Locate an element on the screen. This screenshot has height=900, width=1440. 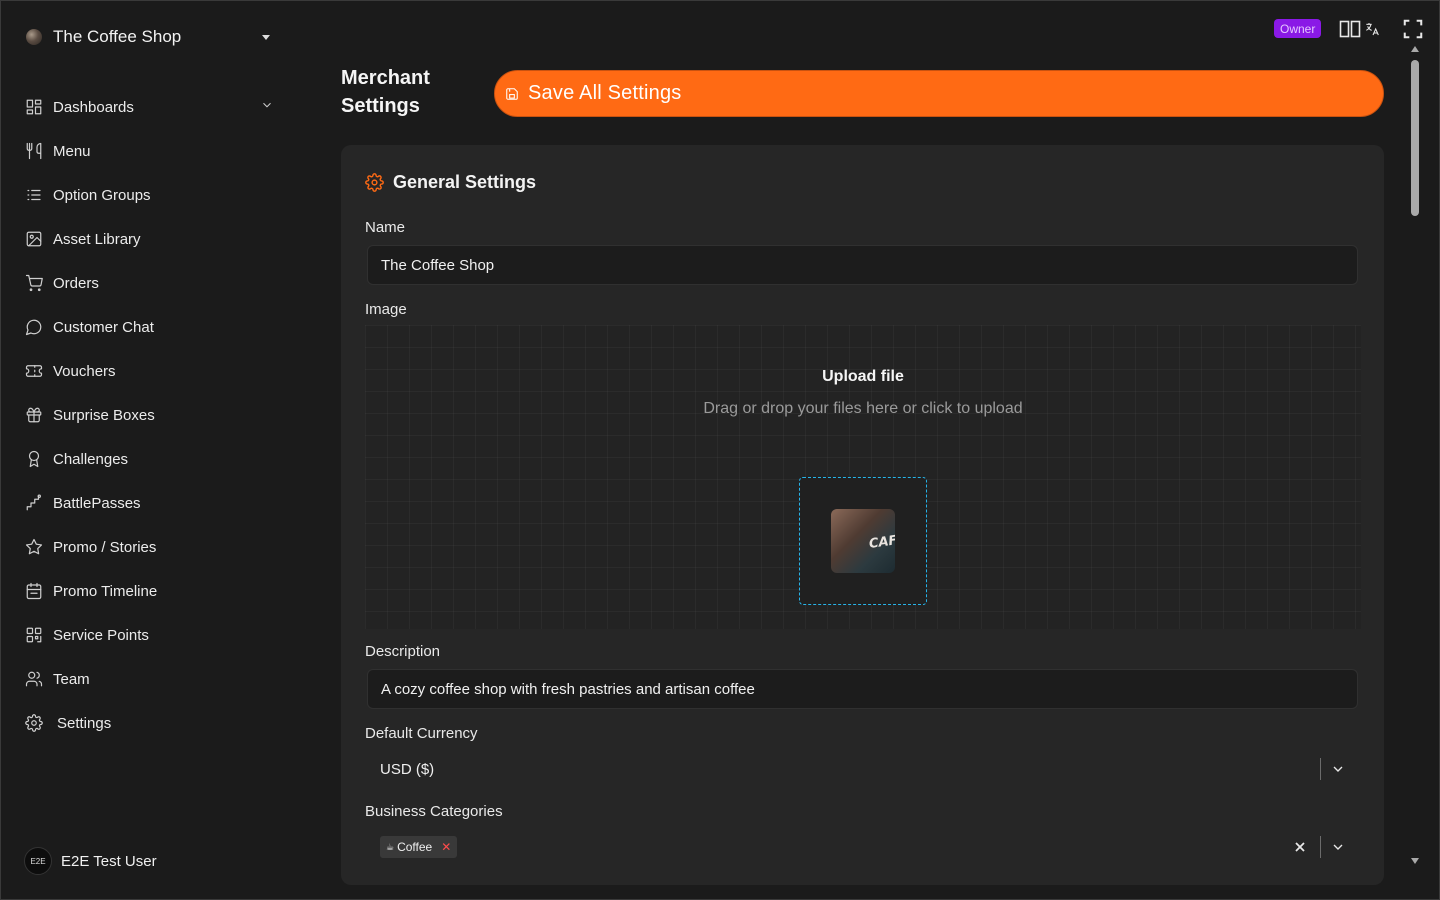
sidebar-item-label: Vouchers is located at coordinates (84, 371).